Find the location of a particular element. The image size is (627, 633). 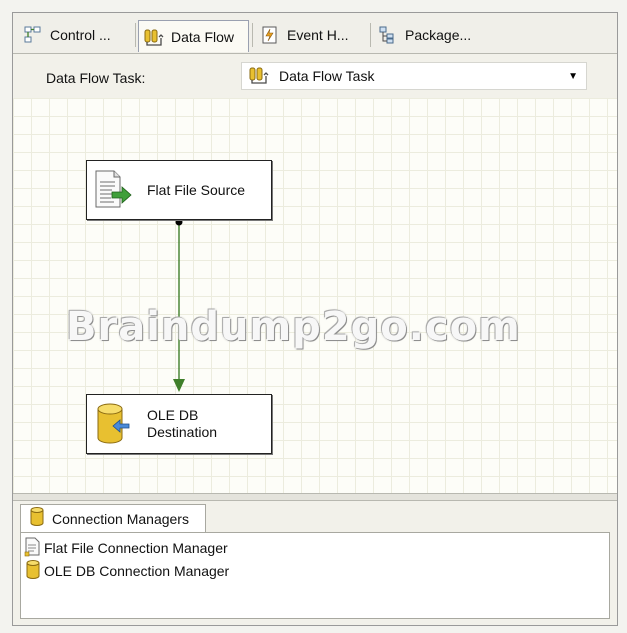

component-label: OLE DB Destination is located at coordinates (182, 423).